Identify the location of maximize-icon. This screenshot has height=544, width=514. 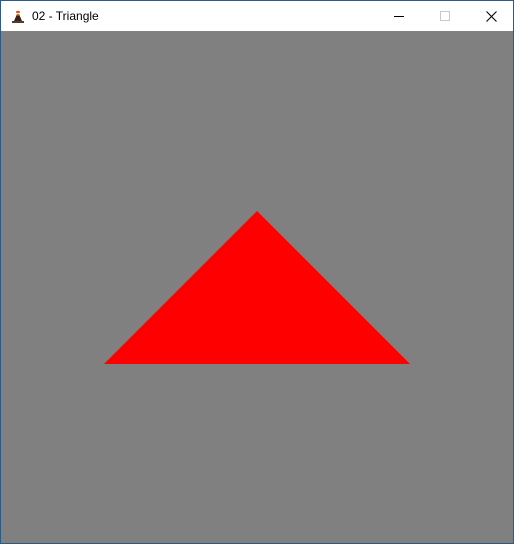
(445, 16).